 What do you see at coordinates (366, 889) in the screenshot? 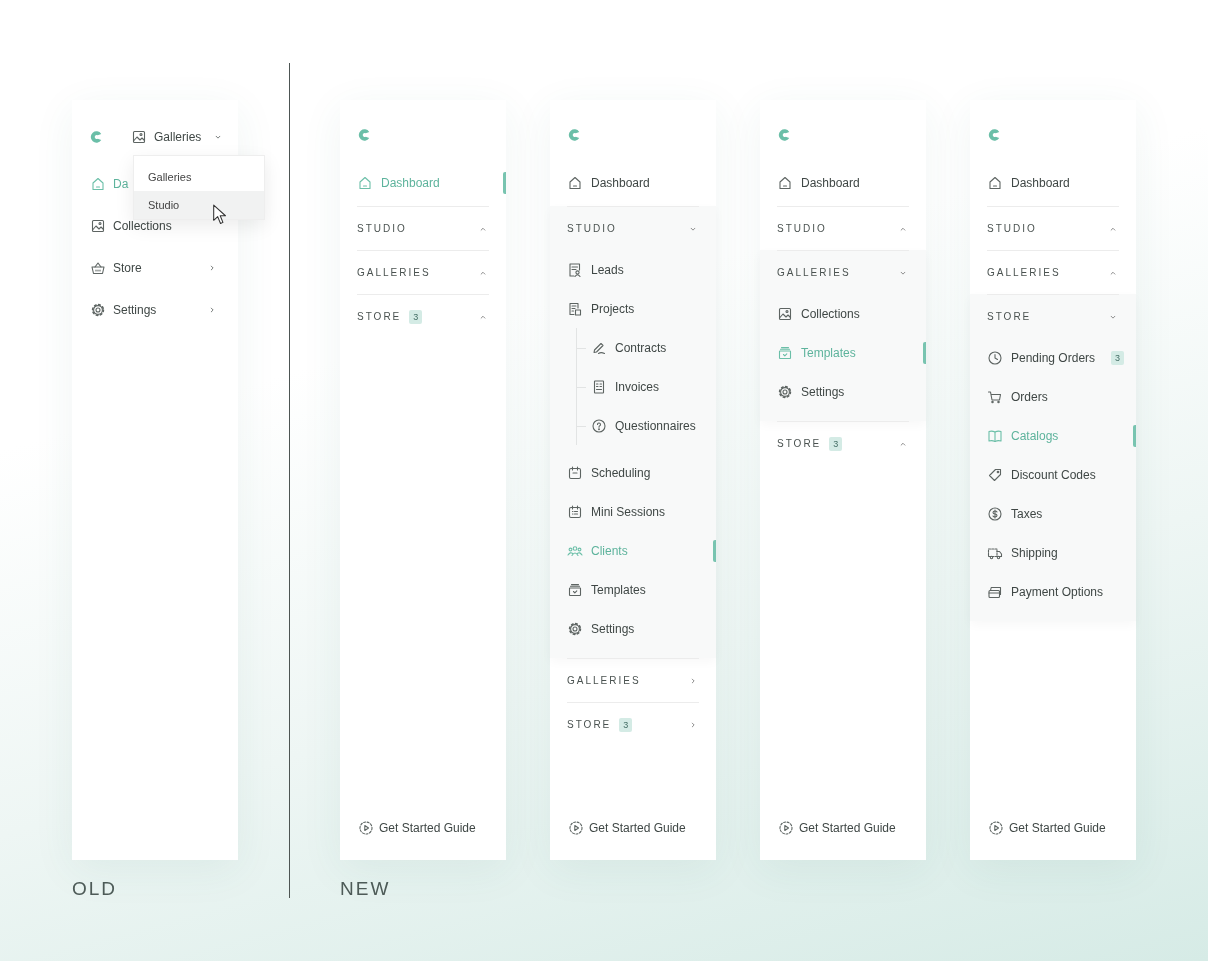
I see `version-label: NEW` at bounding box center [366, 889].